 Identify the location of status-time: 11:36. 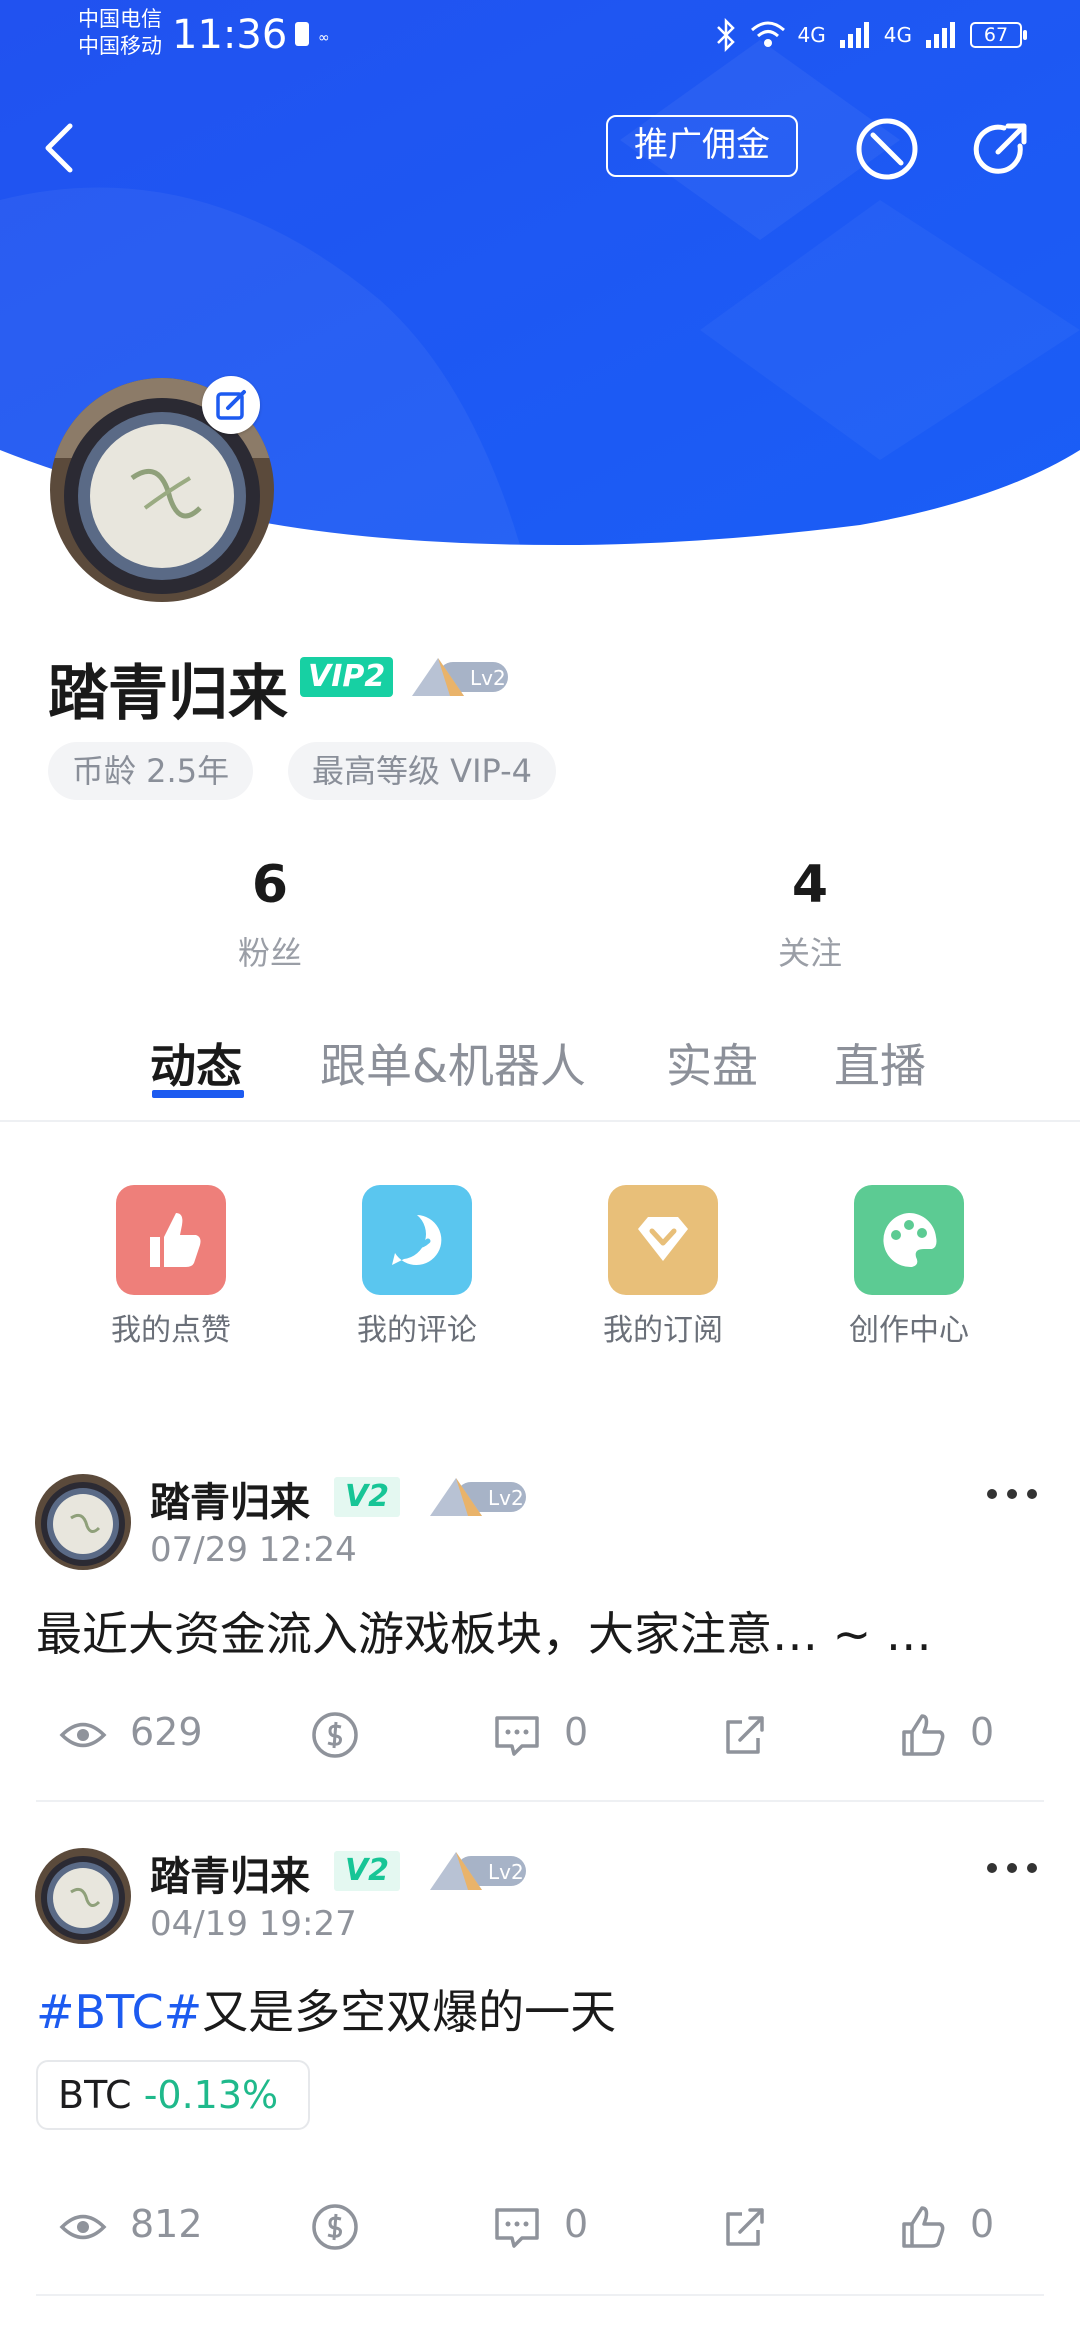
(230, 35).